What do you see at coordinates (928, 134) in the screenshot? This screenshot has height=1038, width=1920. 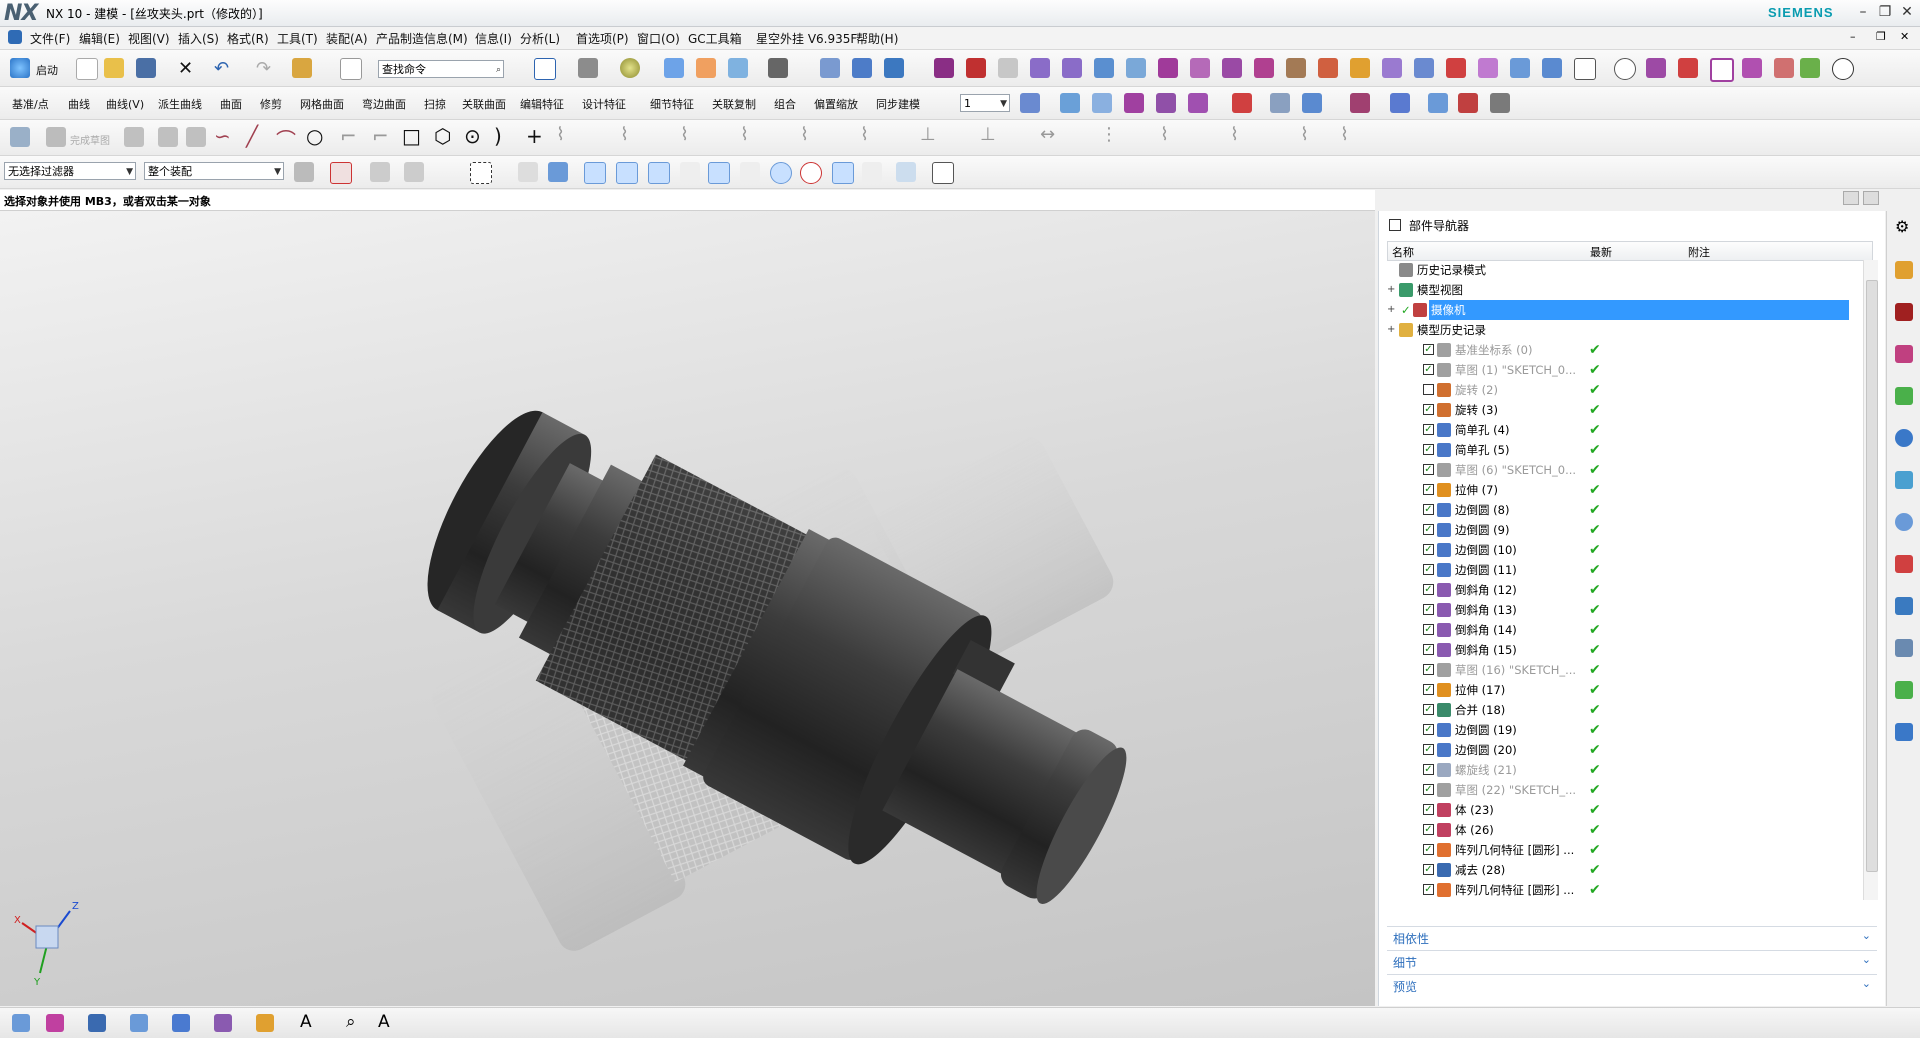 I see `constraint-icon: ⊥` at bounding box center [928, 134].